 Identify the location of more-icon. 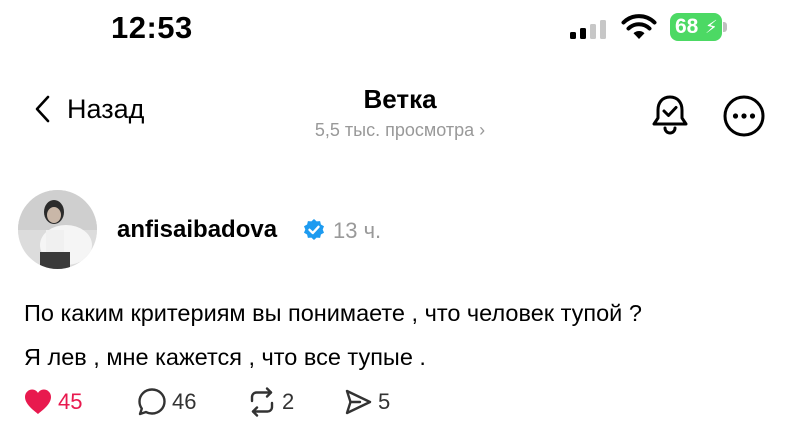
(744, 116).